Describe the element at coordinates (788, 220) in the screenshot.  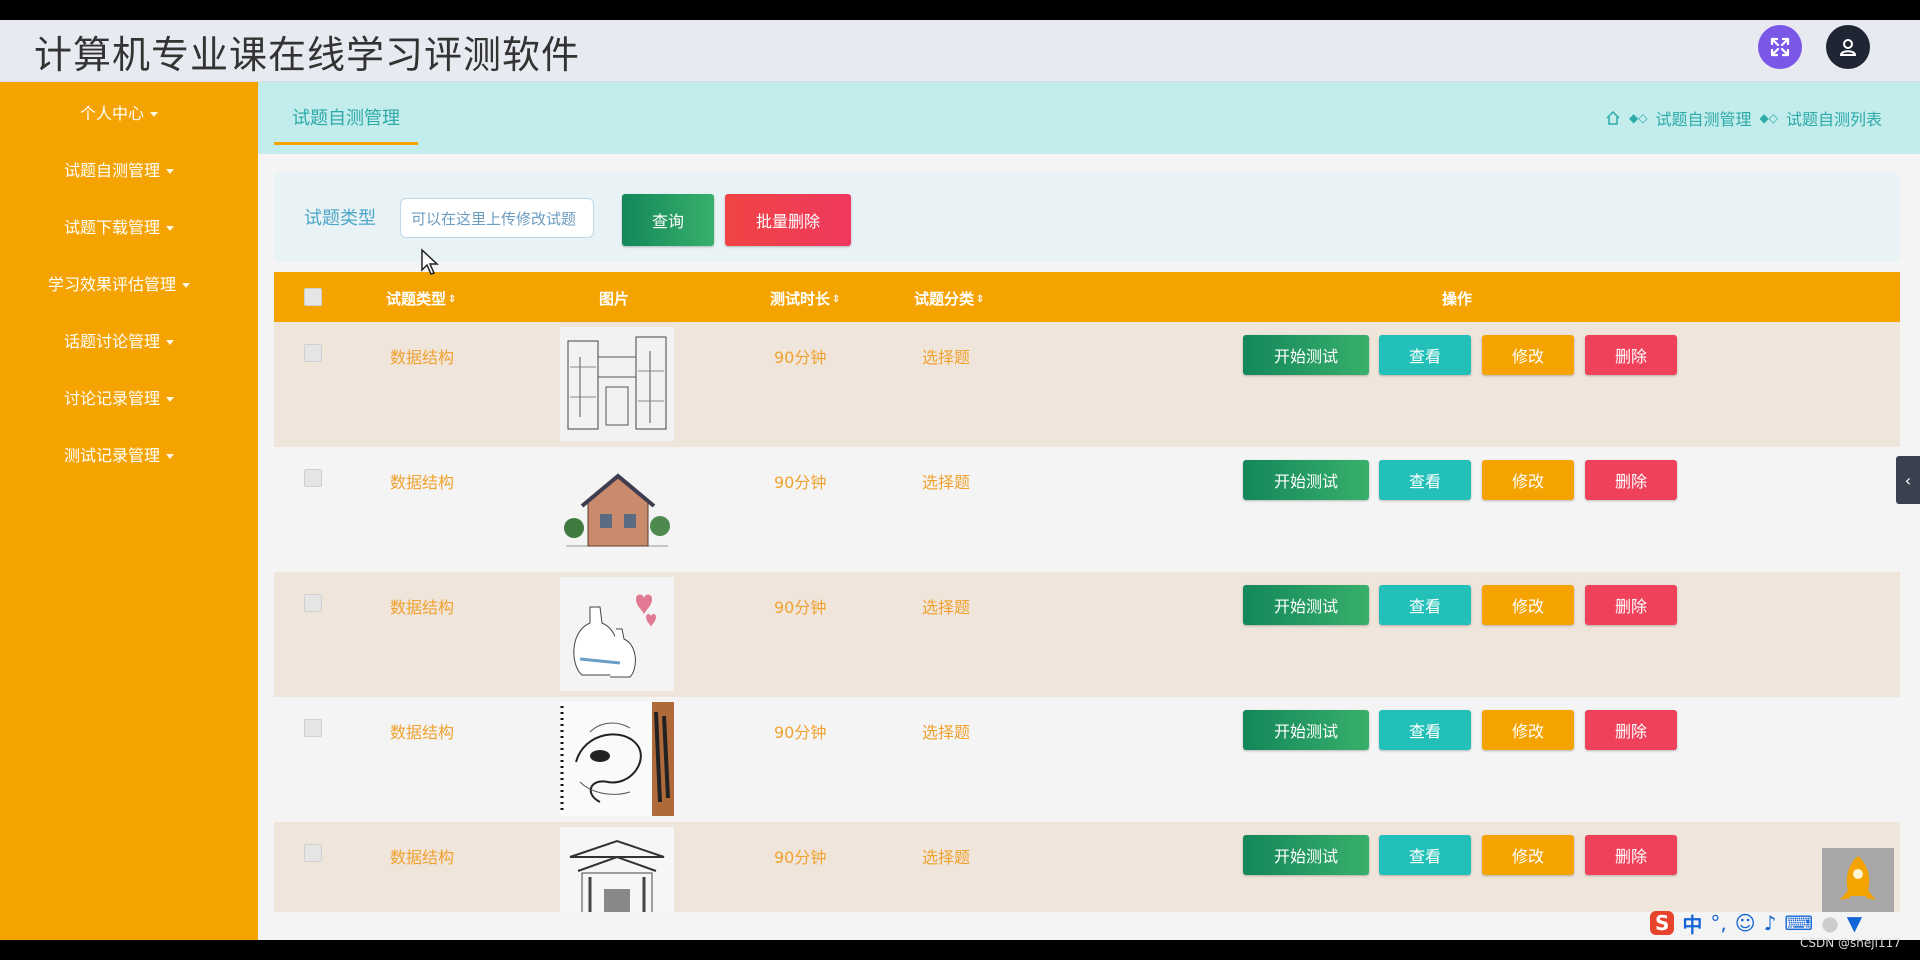
I see `batch-delete-button: 批量删除` at that location.